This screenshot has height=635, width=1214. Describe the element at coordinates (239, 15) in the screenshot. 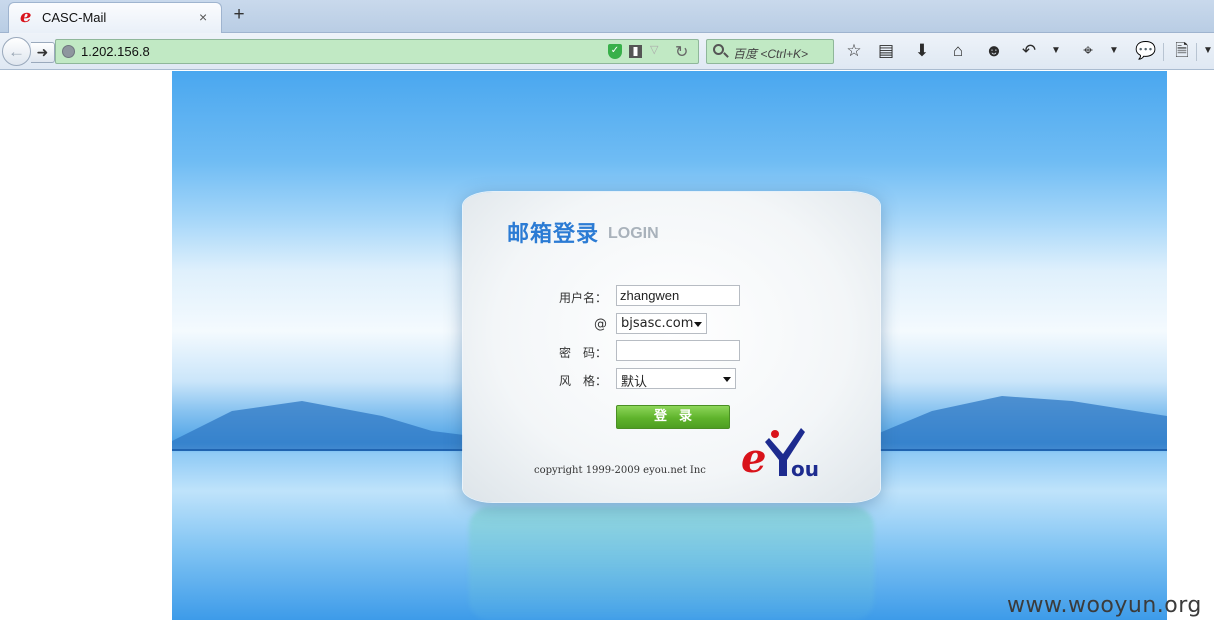

I see `new-tab-button: +` at that location.